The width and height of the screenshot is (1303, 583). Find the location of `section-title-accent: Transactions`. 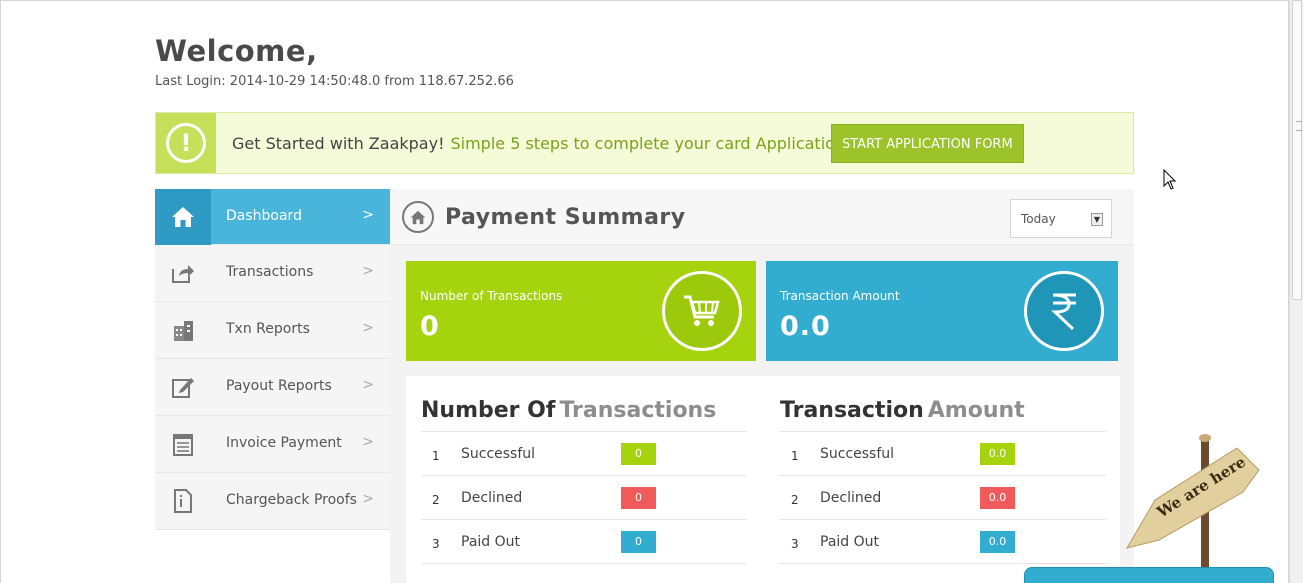

section-title-accent: Transactions is located at coordinates (638, 410).